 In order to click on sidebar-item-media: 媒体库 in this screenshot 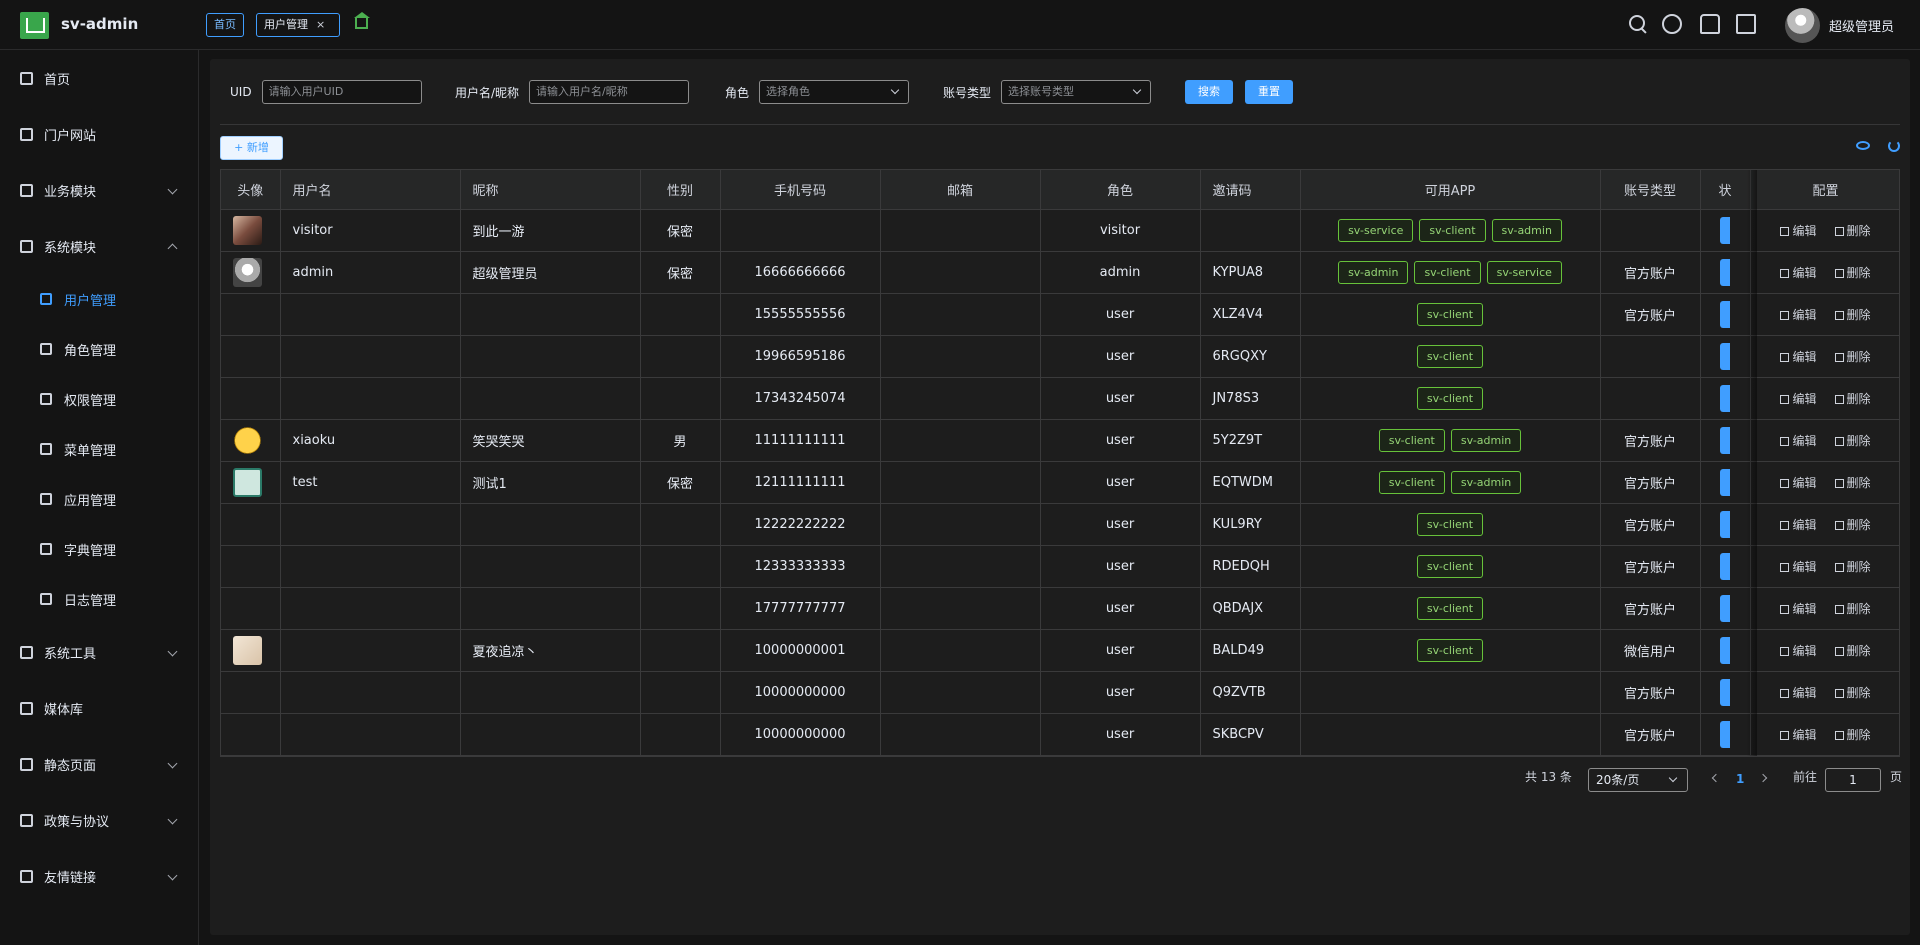, I will do `click(99, 708)`.